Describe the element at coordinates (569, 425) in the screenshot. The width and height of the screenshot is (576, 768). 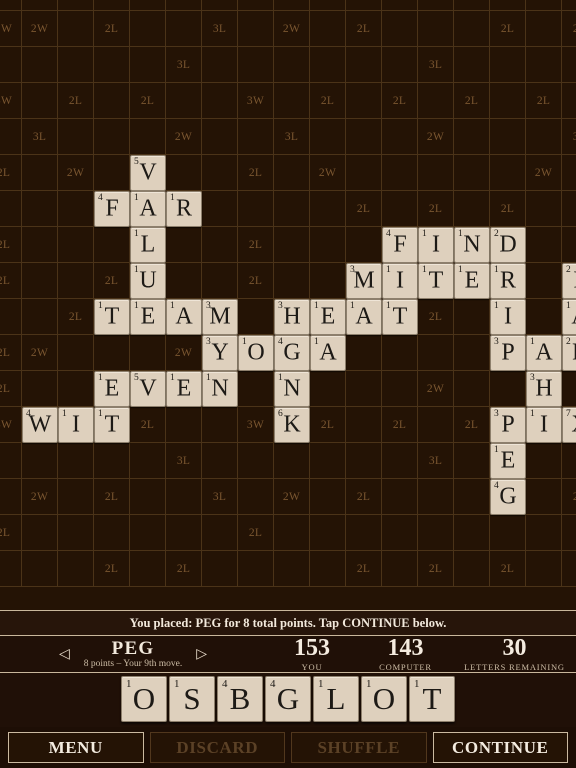
I see `board-tile: 7X` at that location.